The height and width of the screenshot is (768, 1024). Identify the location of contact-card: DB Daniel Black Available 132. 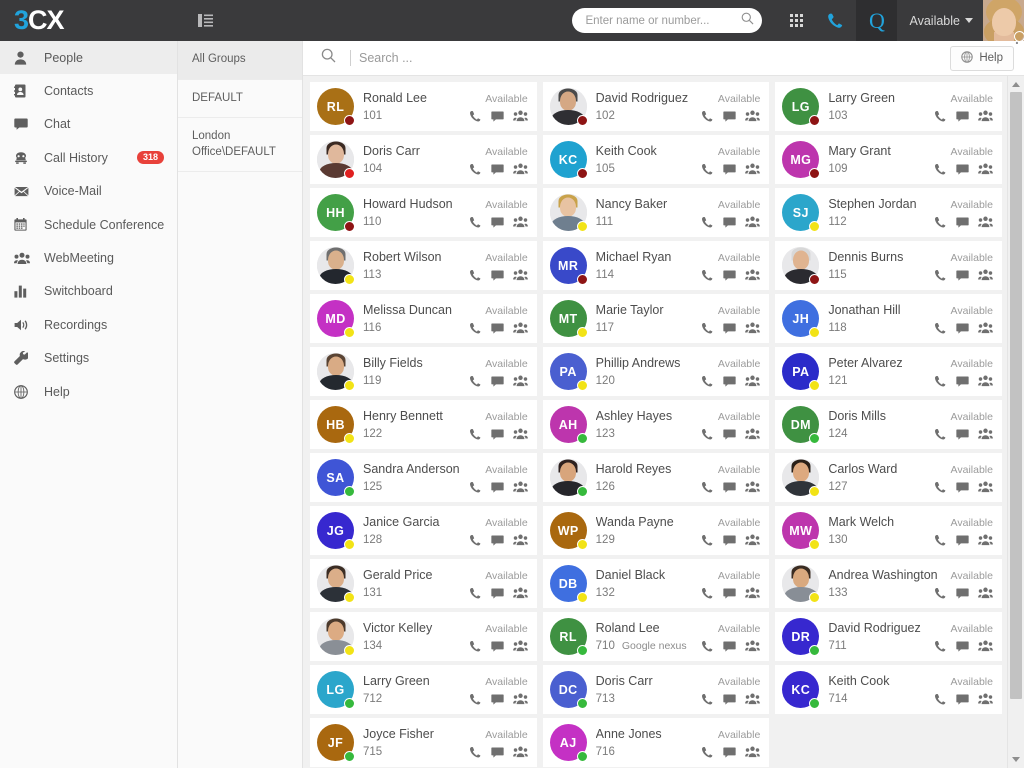
(656, 583).